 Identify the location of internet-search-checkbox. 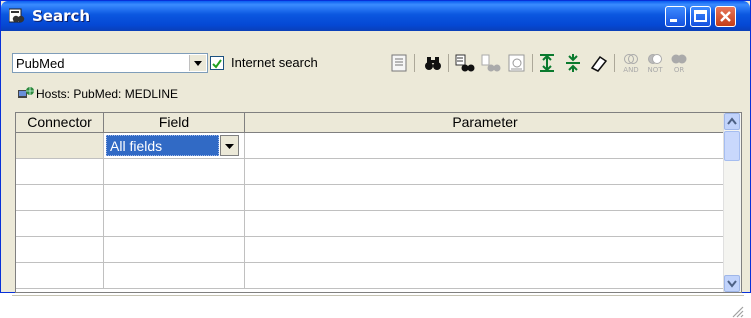
(217, 63).